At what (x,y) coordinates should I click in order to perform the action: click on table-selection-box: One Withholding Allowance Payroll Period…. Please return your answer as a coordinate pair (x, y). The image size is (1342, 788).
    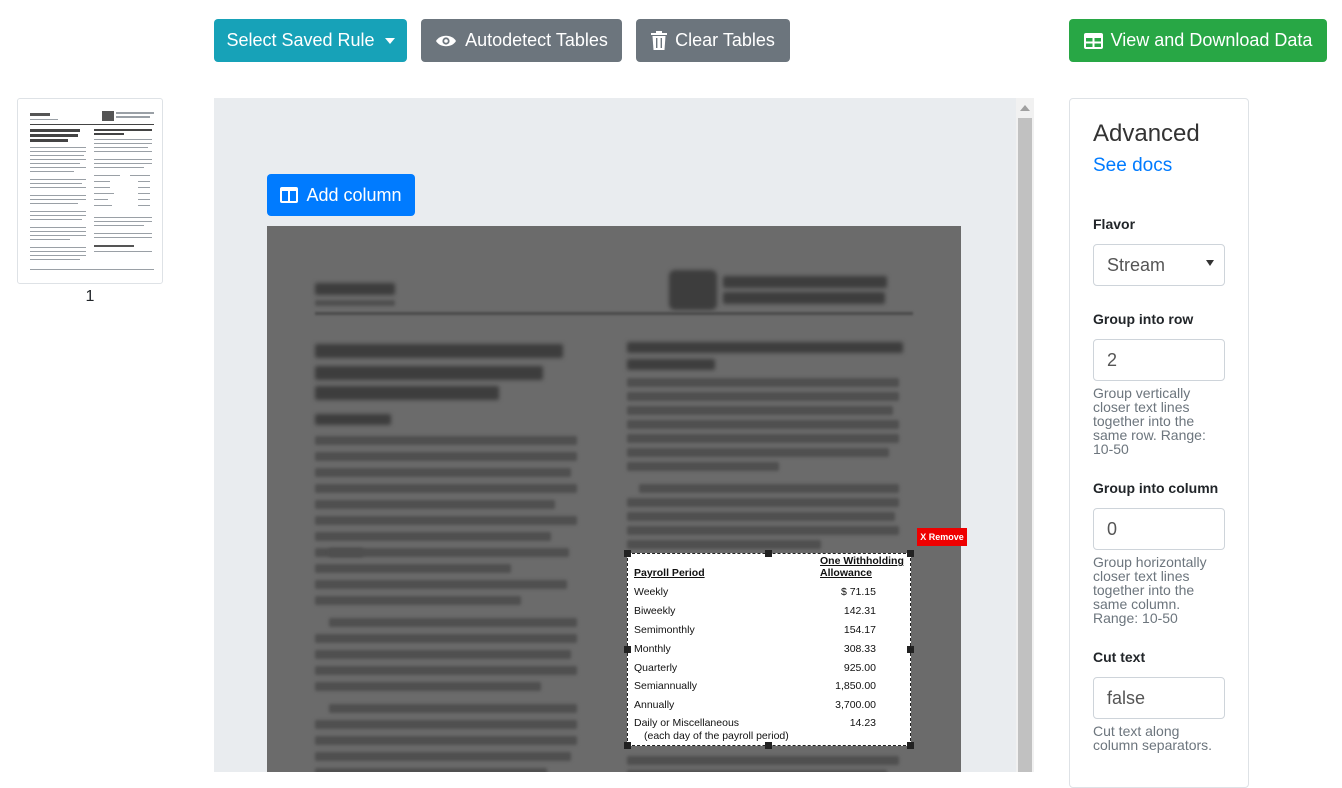
    Looking at the image, I should click on (769, 649).